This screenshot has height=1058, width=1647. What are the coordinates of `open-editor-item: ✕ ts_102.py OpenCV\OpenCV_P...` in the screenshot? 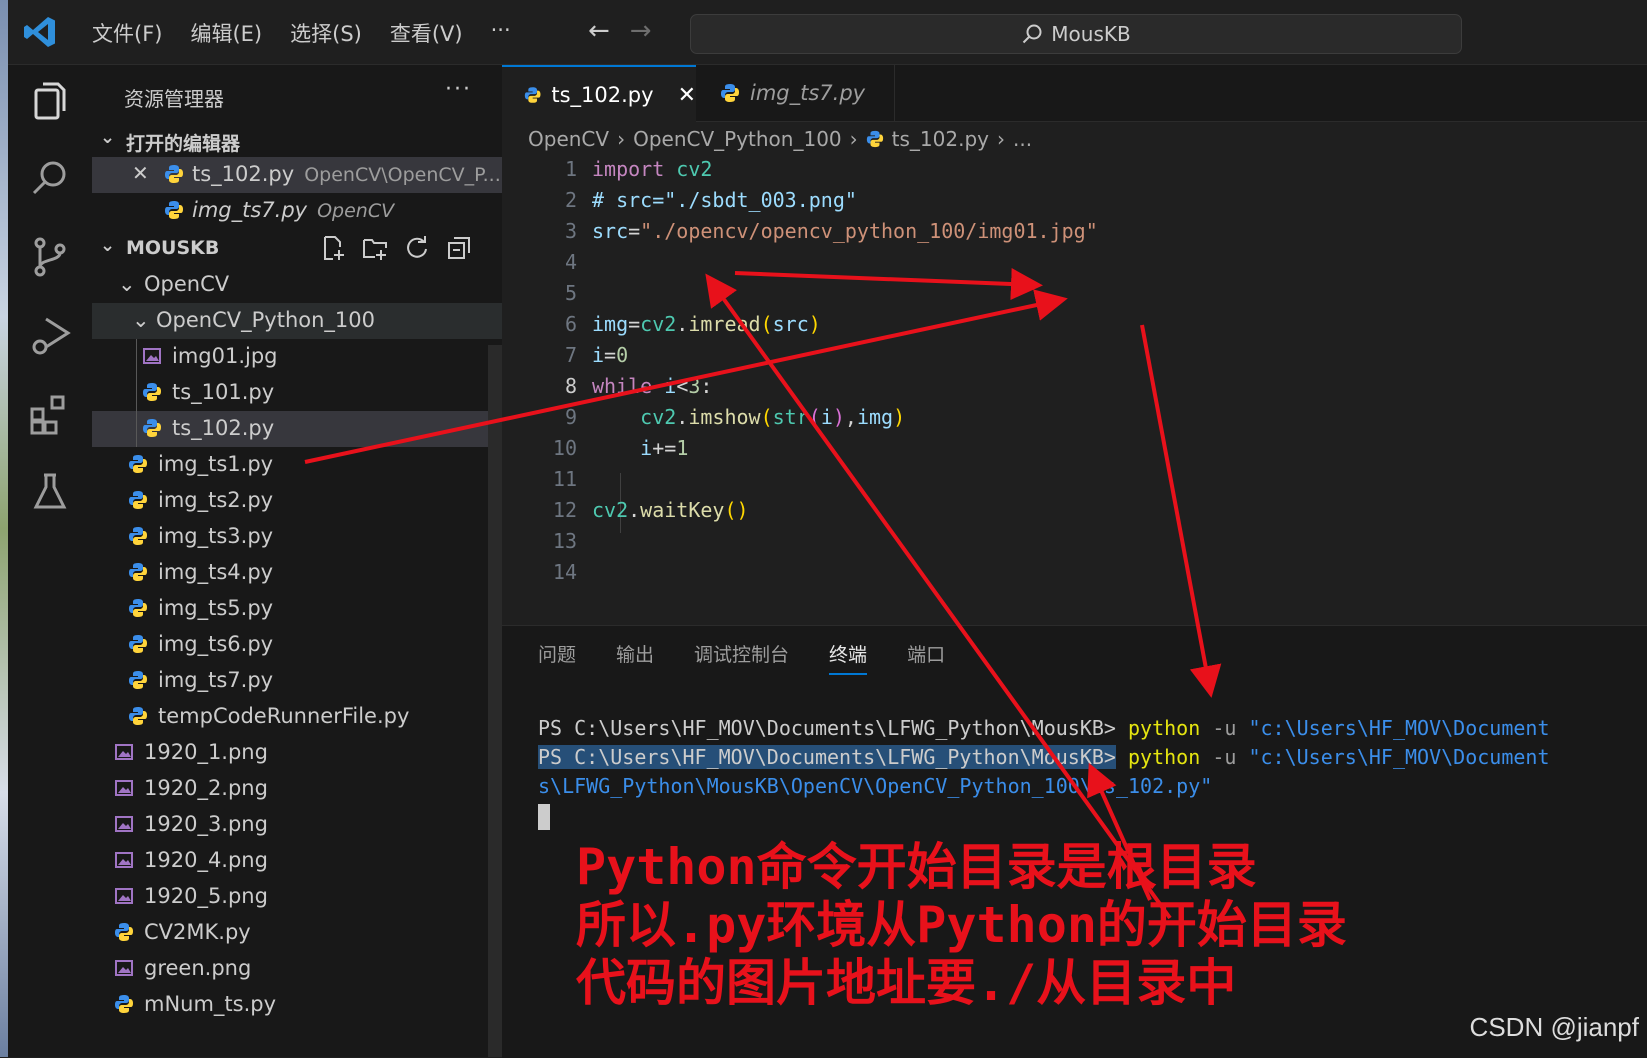 It's located at (297, 175).